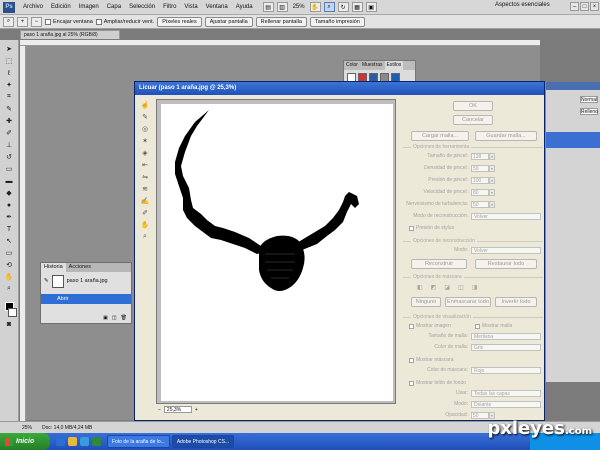 This screenshot has height=450, width=600. I want to click on messenger-icon, so click(96, 441).